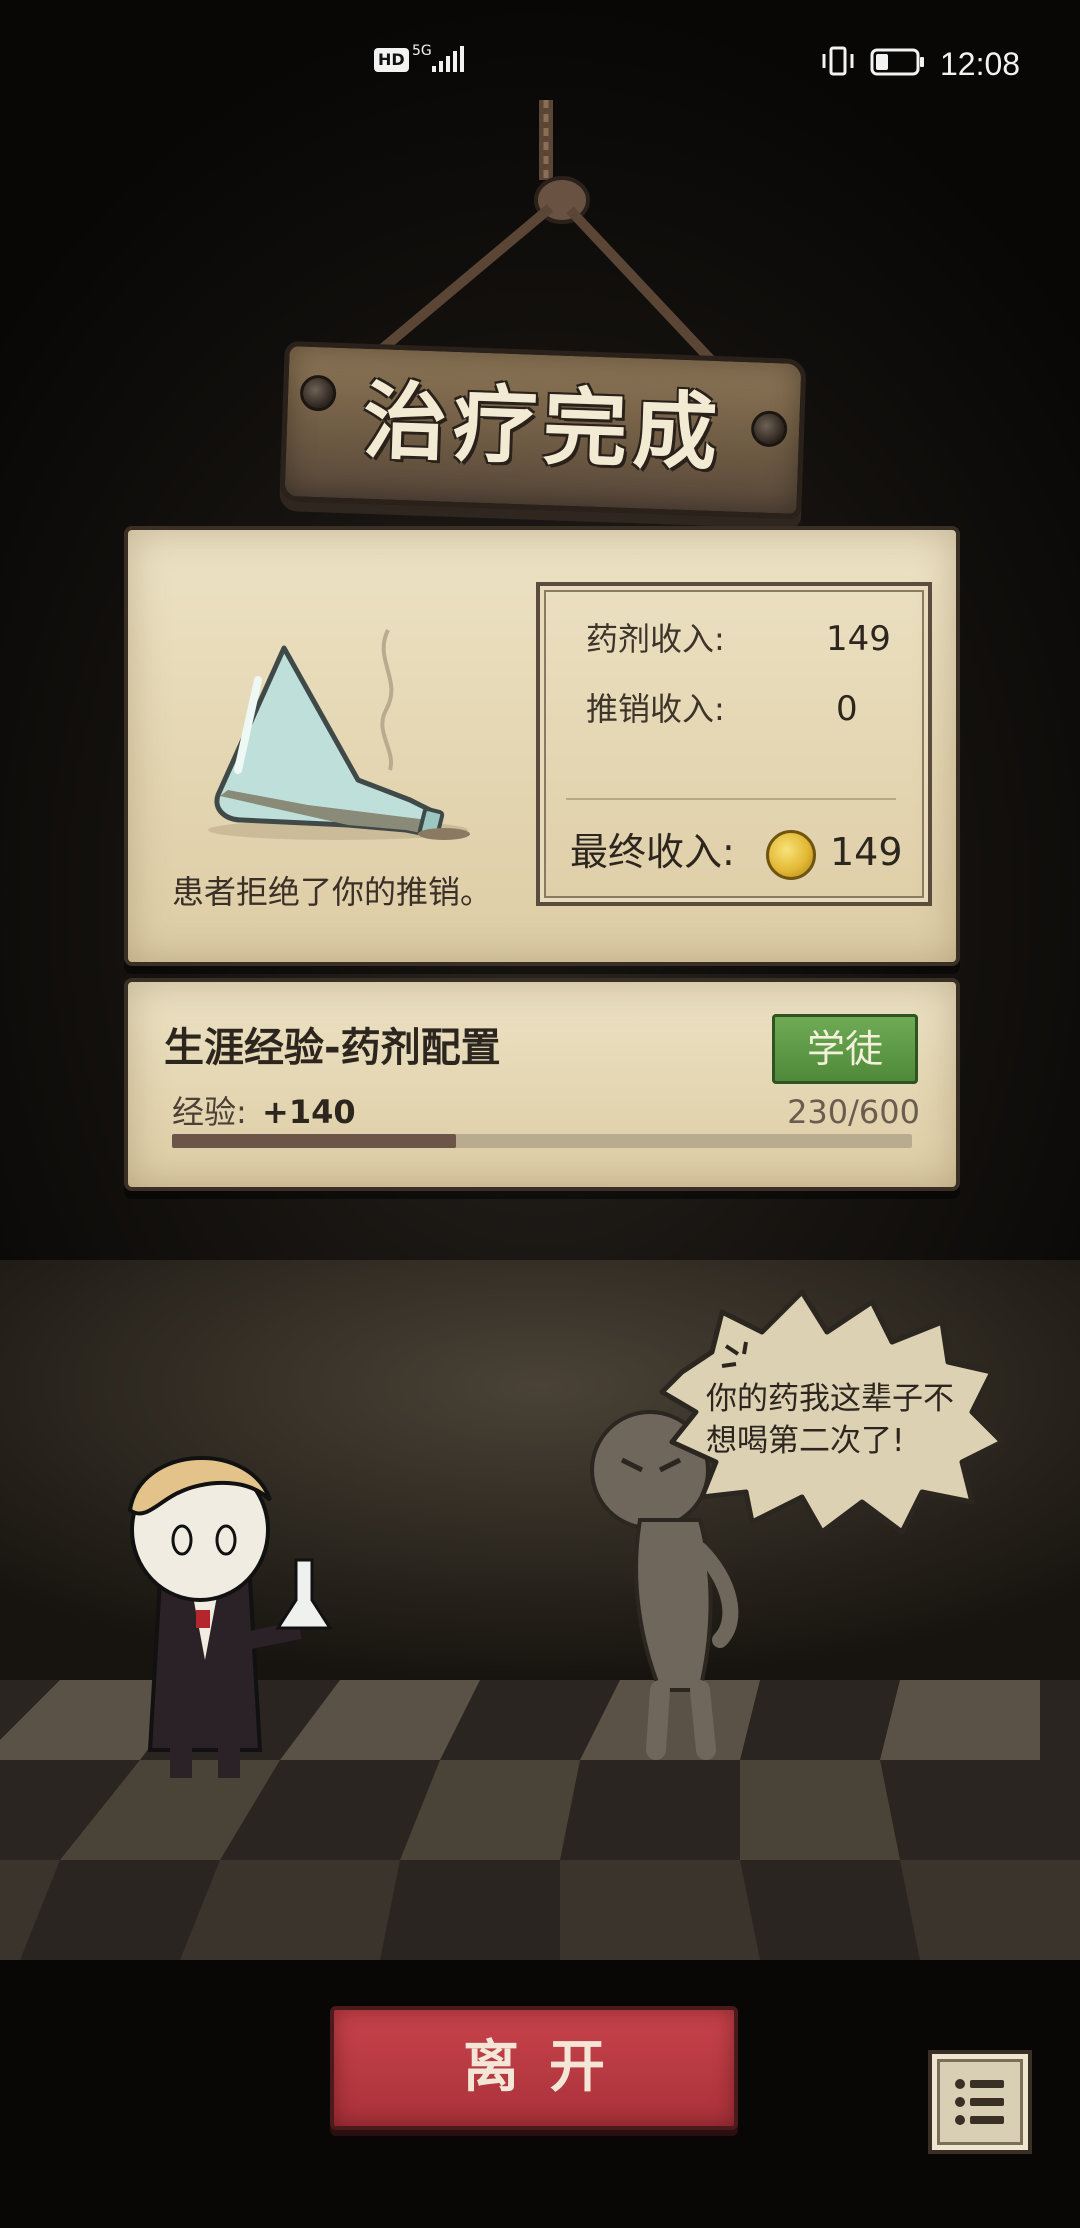  I want to click on signal-icon, so click(448, 59).